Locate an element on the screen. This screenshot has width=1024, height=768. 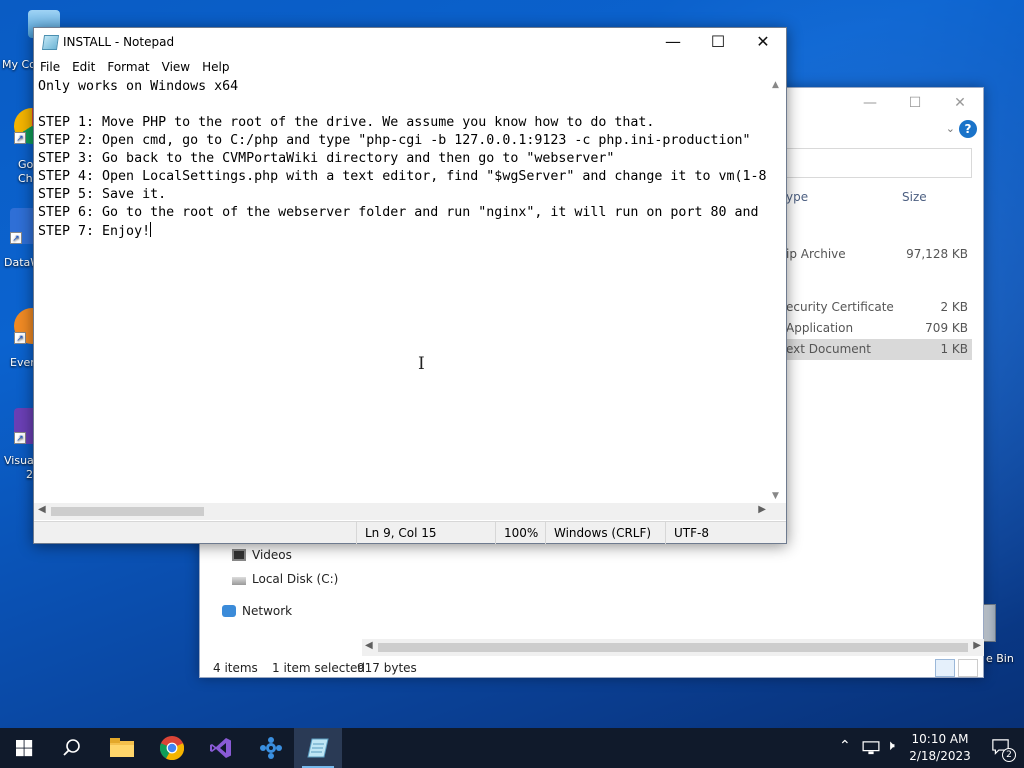
taskbar-clock: 10:10 AM 2/18/2023 is located at coordinates (940, 748).